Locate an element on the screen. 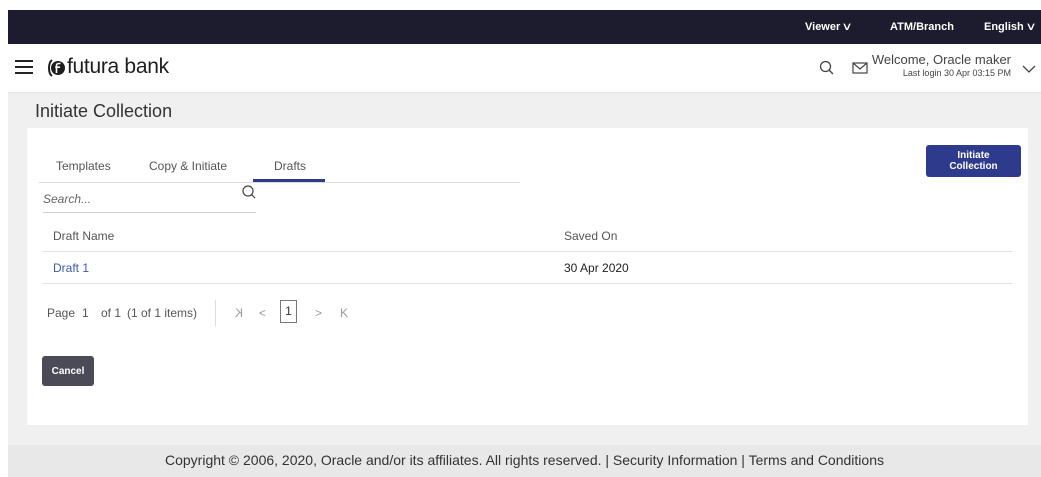  current-page-box: 1 is located at coordinates (288, 311).